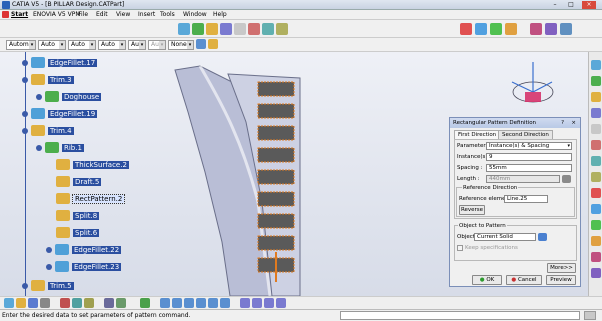  I want to click on copy-icon, so click(77, 303).